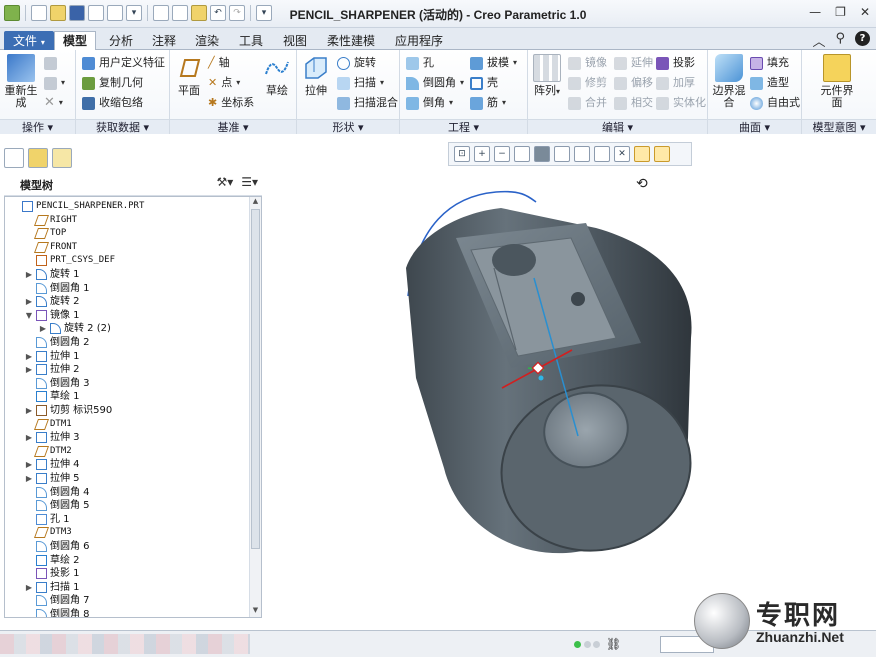  Describe the element at coordinates (419, 40) in the screenshot. I see `tab-applications: 应用程序` at that location.